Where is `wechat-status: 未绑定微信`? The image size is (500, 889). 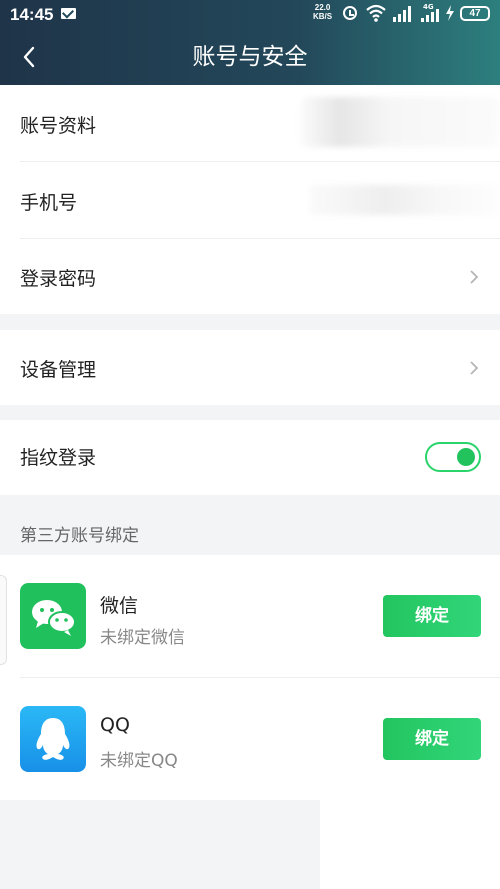
wechat-status: 未绑定微信 is located at coordinates (142, 638).